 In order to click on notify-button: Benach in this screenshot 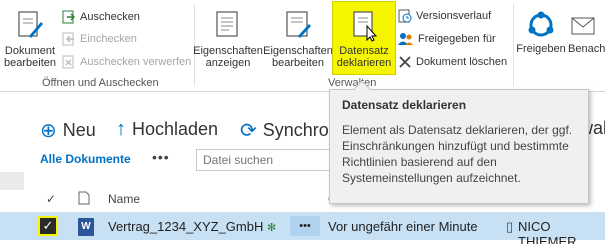, I will do `click(586, 32)`.